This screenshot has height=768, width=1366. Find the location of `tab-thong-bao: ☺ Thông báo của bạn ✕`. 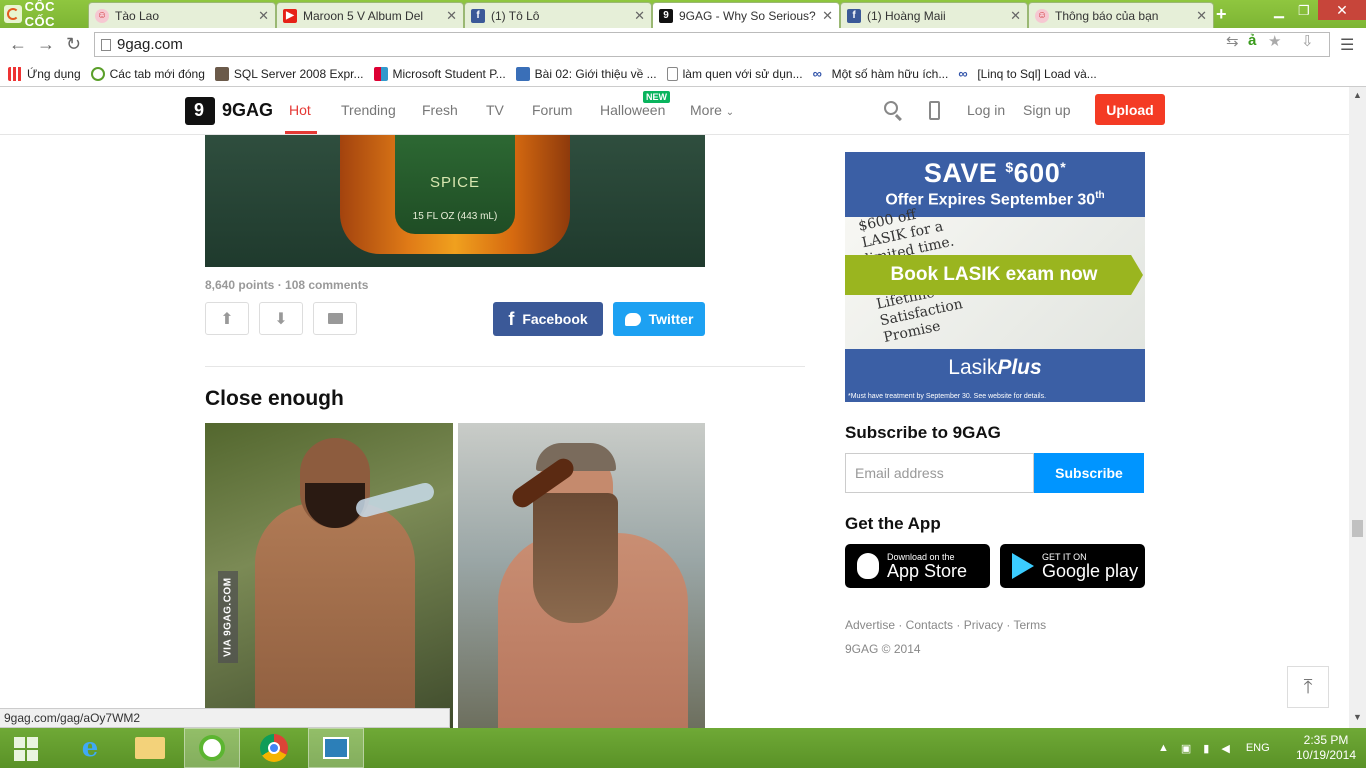

tab-thong-bao: ☺ Thông báo của bạn ✕ is located at coordinates (1121, 15).